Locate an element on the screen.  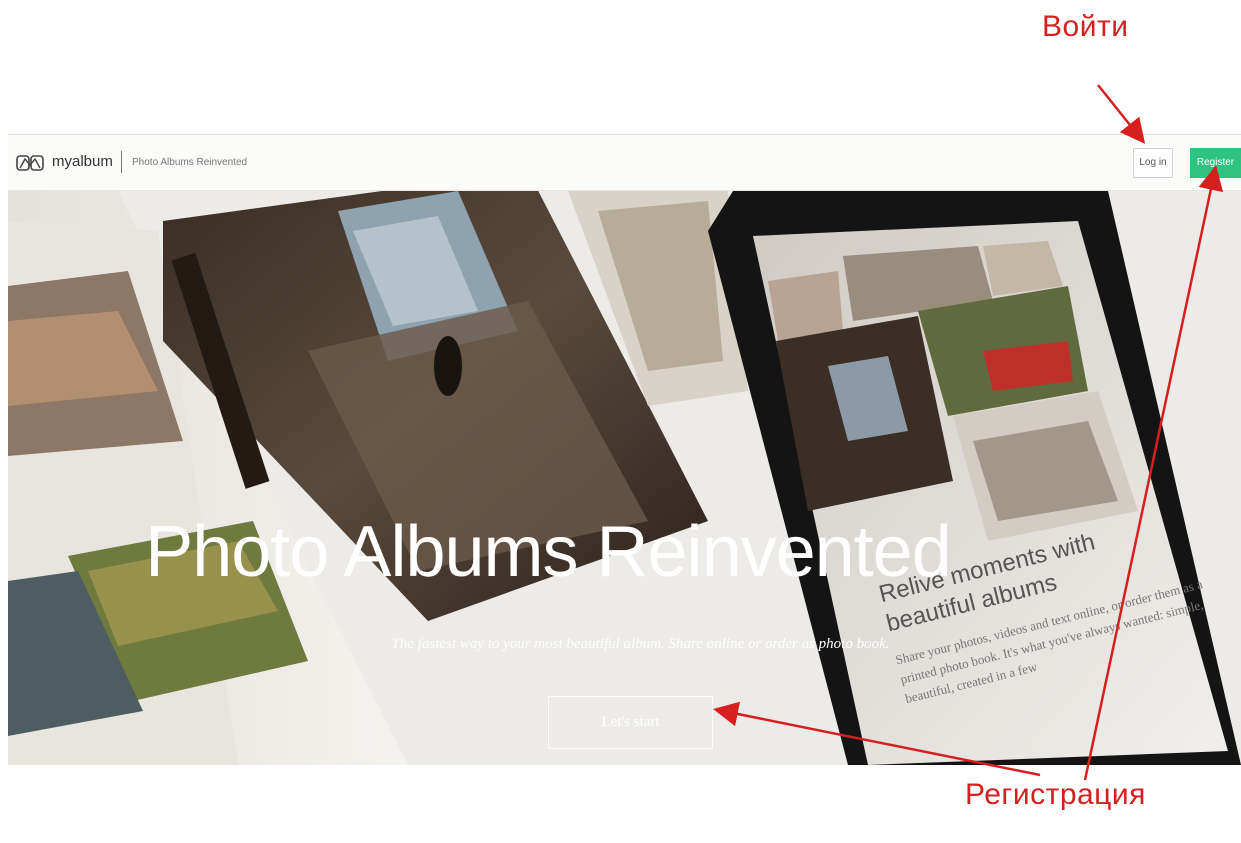
brand-tagline: Photo Albums Reinvented is located at coordinates (190, 162).